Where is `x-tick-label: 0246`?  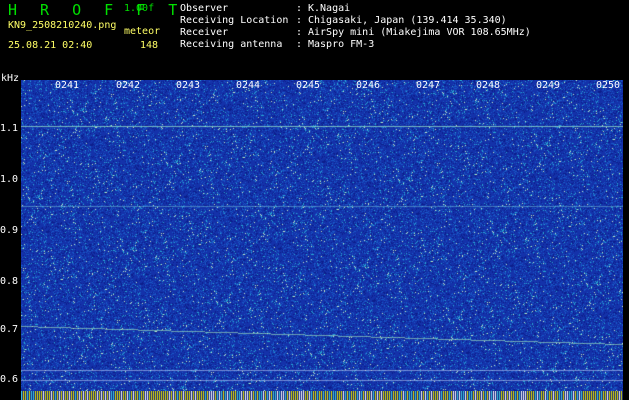
x-tick-label: 0246 is located at coordinates (368, 85).